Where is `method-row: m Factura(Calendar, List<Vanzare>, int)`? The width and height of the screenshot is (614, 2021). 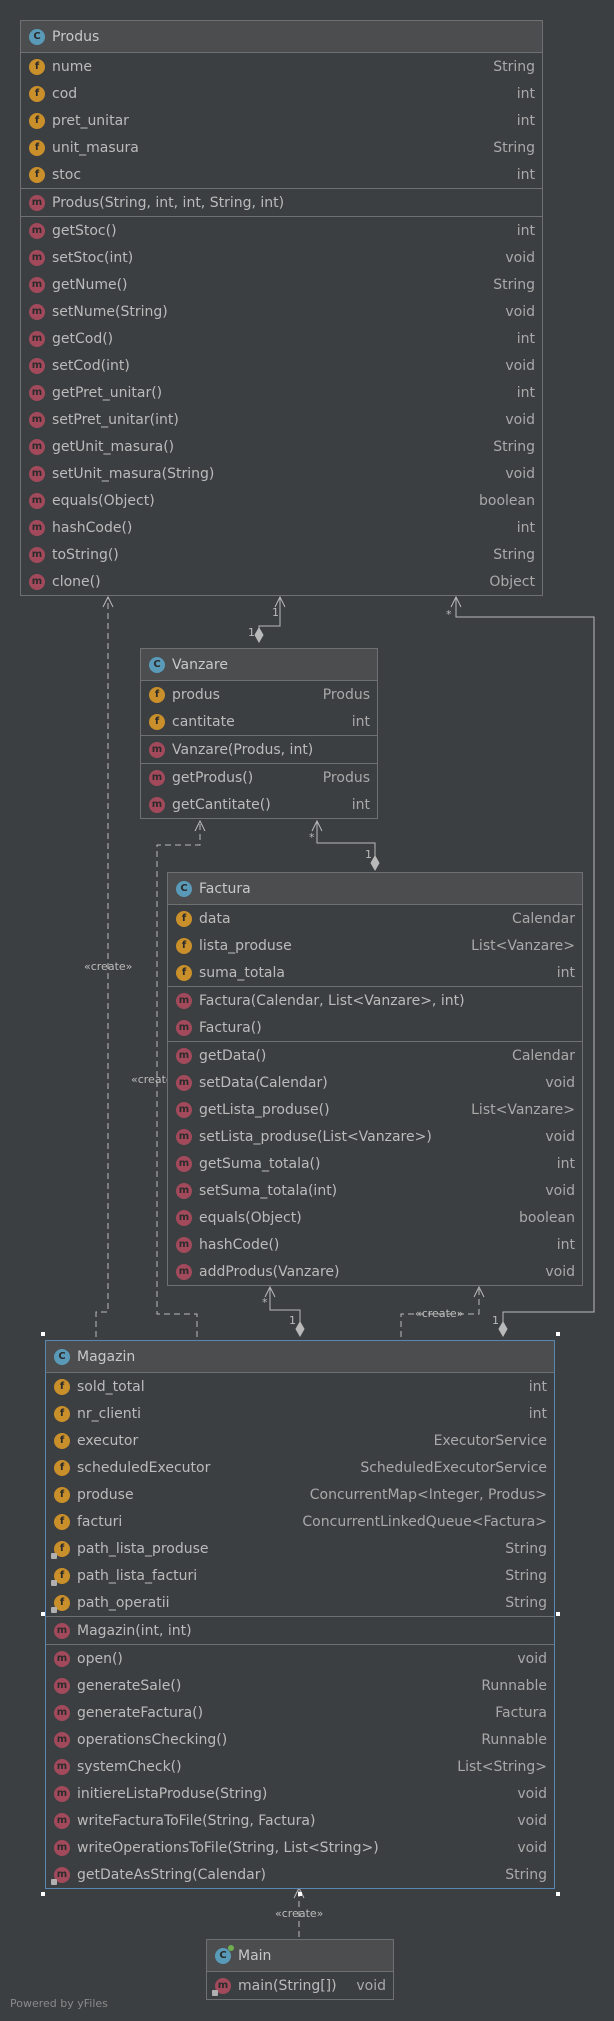 method-row: m Factura(Calendar, List<Vanzare>, int) is located at coordinates (375, 1000).